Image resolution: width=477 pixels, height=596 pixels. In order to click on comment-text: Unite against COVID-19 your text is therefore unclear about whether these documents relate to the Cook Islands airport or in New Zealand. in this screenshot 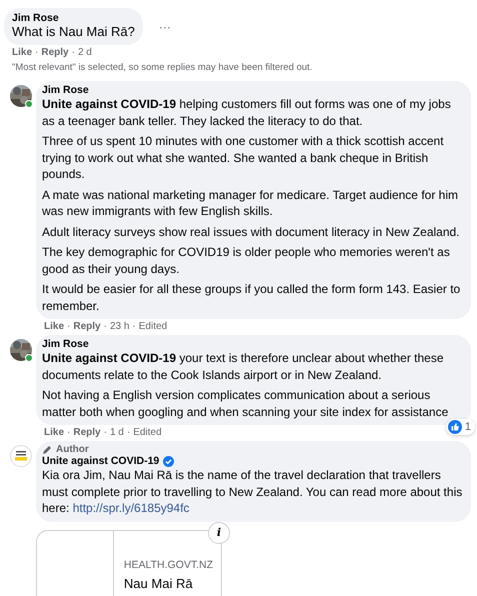, I will do `click(243, 366)`.